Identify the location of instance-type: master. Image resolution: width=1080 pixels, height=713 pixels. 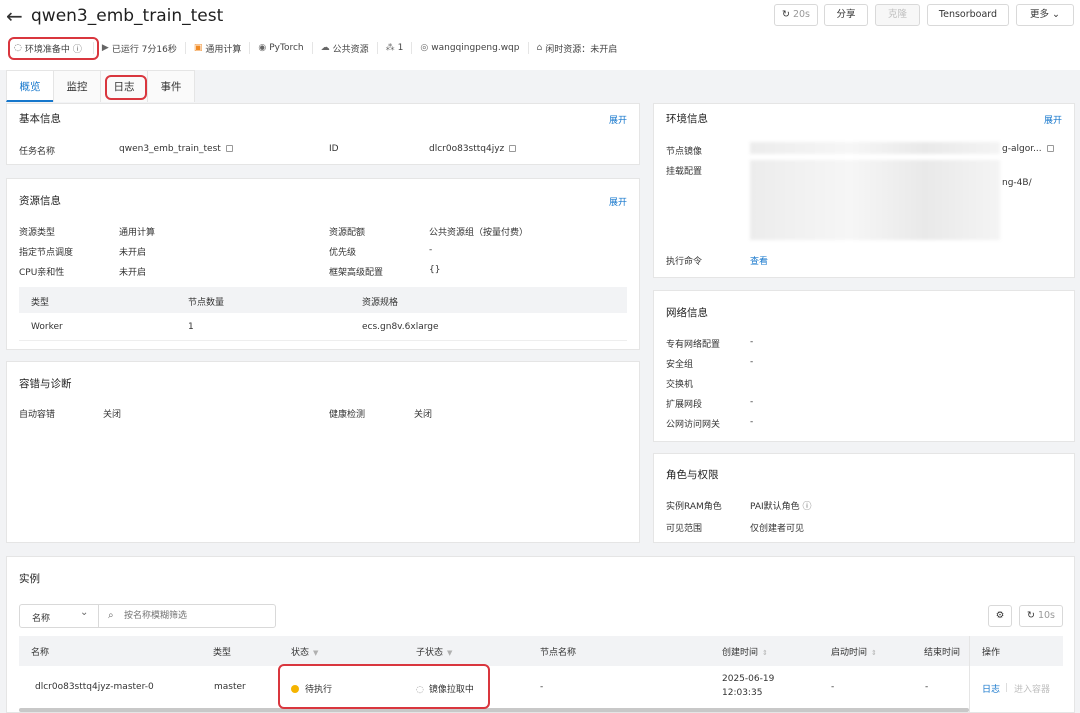
(230, 687).